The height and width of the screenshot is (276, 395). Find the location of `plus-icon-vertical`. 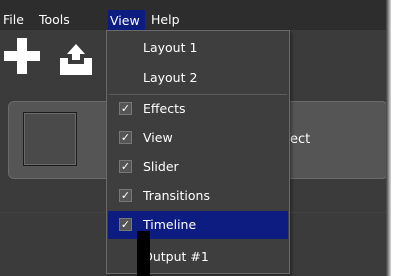

plus-icon-vertical is located at coordinates (22, 56).